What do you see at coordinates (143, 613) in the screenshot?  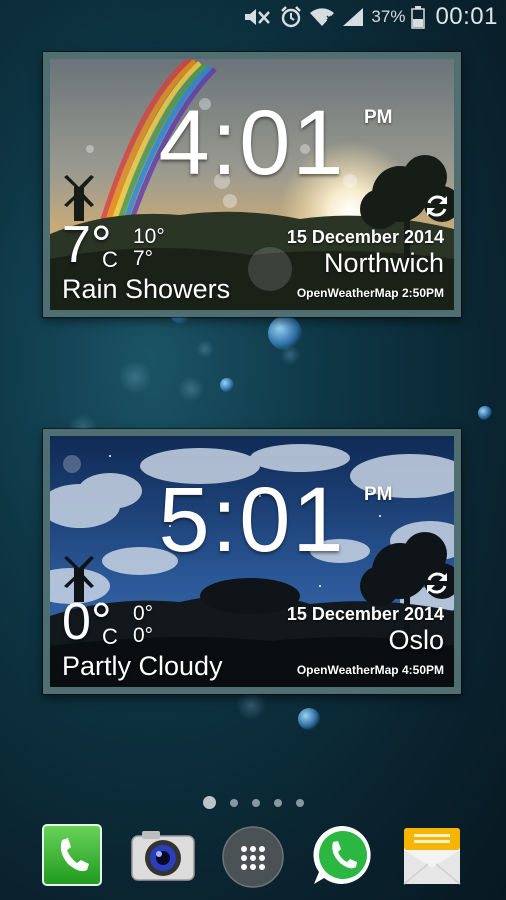 I see `high-temperature: 0°` at bounding box center [143, 613].